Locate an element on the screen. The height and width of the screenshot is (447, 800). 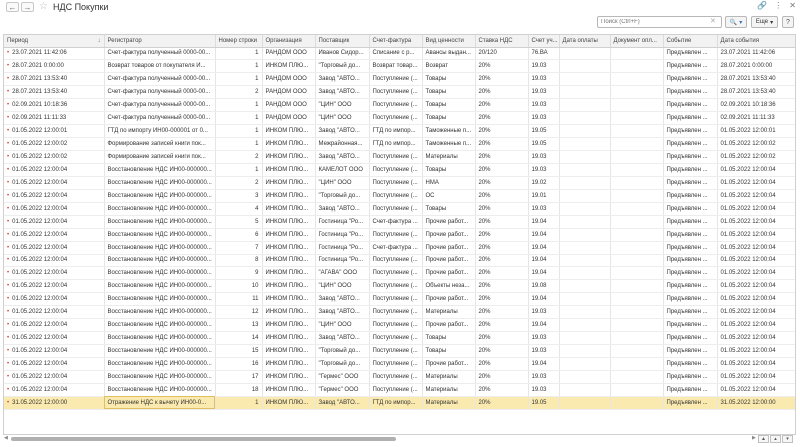
horizontal-scrollbar: ◀ ▶ ▲ ▴ ▾ is located at coordinates (399, 439).